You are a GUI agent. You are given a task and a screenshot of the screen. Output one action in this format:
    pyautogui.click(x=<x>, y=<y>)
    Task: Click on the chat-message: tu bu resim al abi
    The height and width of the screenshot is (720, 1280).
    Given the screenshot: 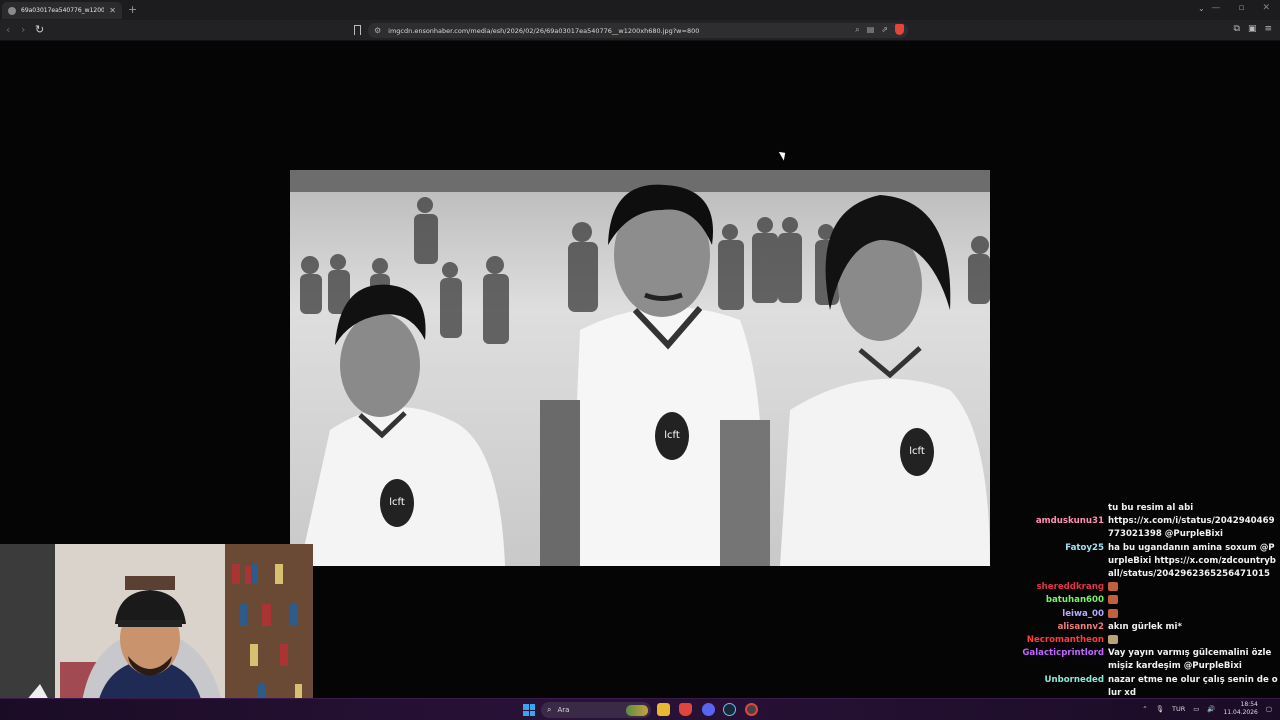 What is the action you would take?
    pyautogui.click(x=1150, y=508)
    